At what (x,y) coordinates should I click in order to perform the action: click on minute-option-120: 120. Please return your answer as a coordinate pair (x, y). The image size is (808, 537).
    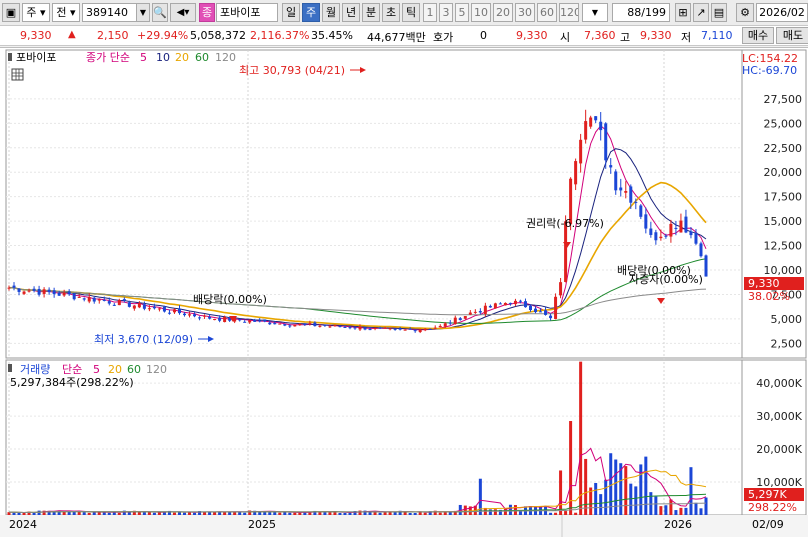
    Looking at the image, I should click on (569, 12).